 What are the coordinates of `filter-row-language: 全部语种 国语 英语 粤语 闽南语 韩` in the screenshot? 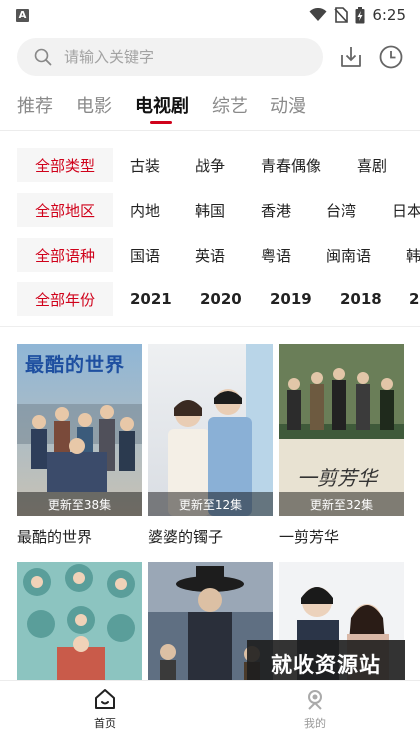 It's located at (210, 256).